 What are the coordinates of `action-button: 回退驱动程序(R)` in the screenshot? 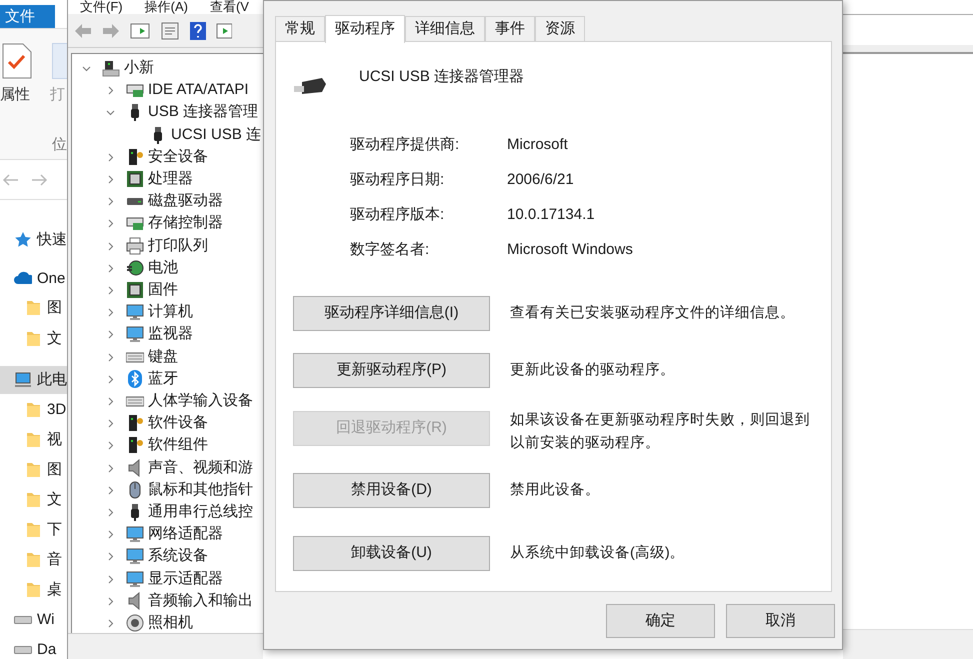 It's located at (391, 428).